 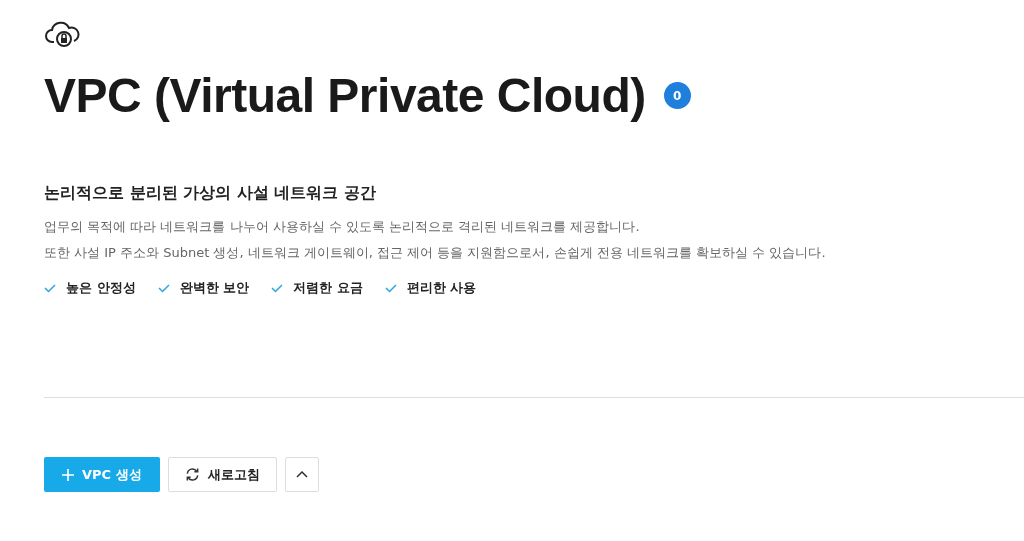 I want to click on plus-icon, so click(x=68, y=474).